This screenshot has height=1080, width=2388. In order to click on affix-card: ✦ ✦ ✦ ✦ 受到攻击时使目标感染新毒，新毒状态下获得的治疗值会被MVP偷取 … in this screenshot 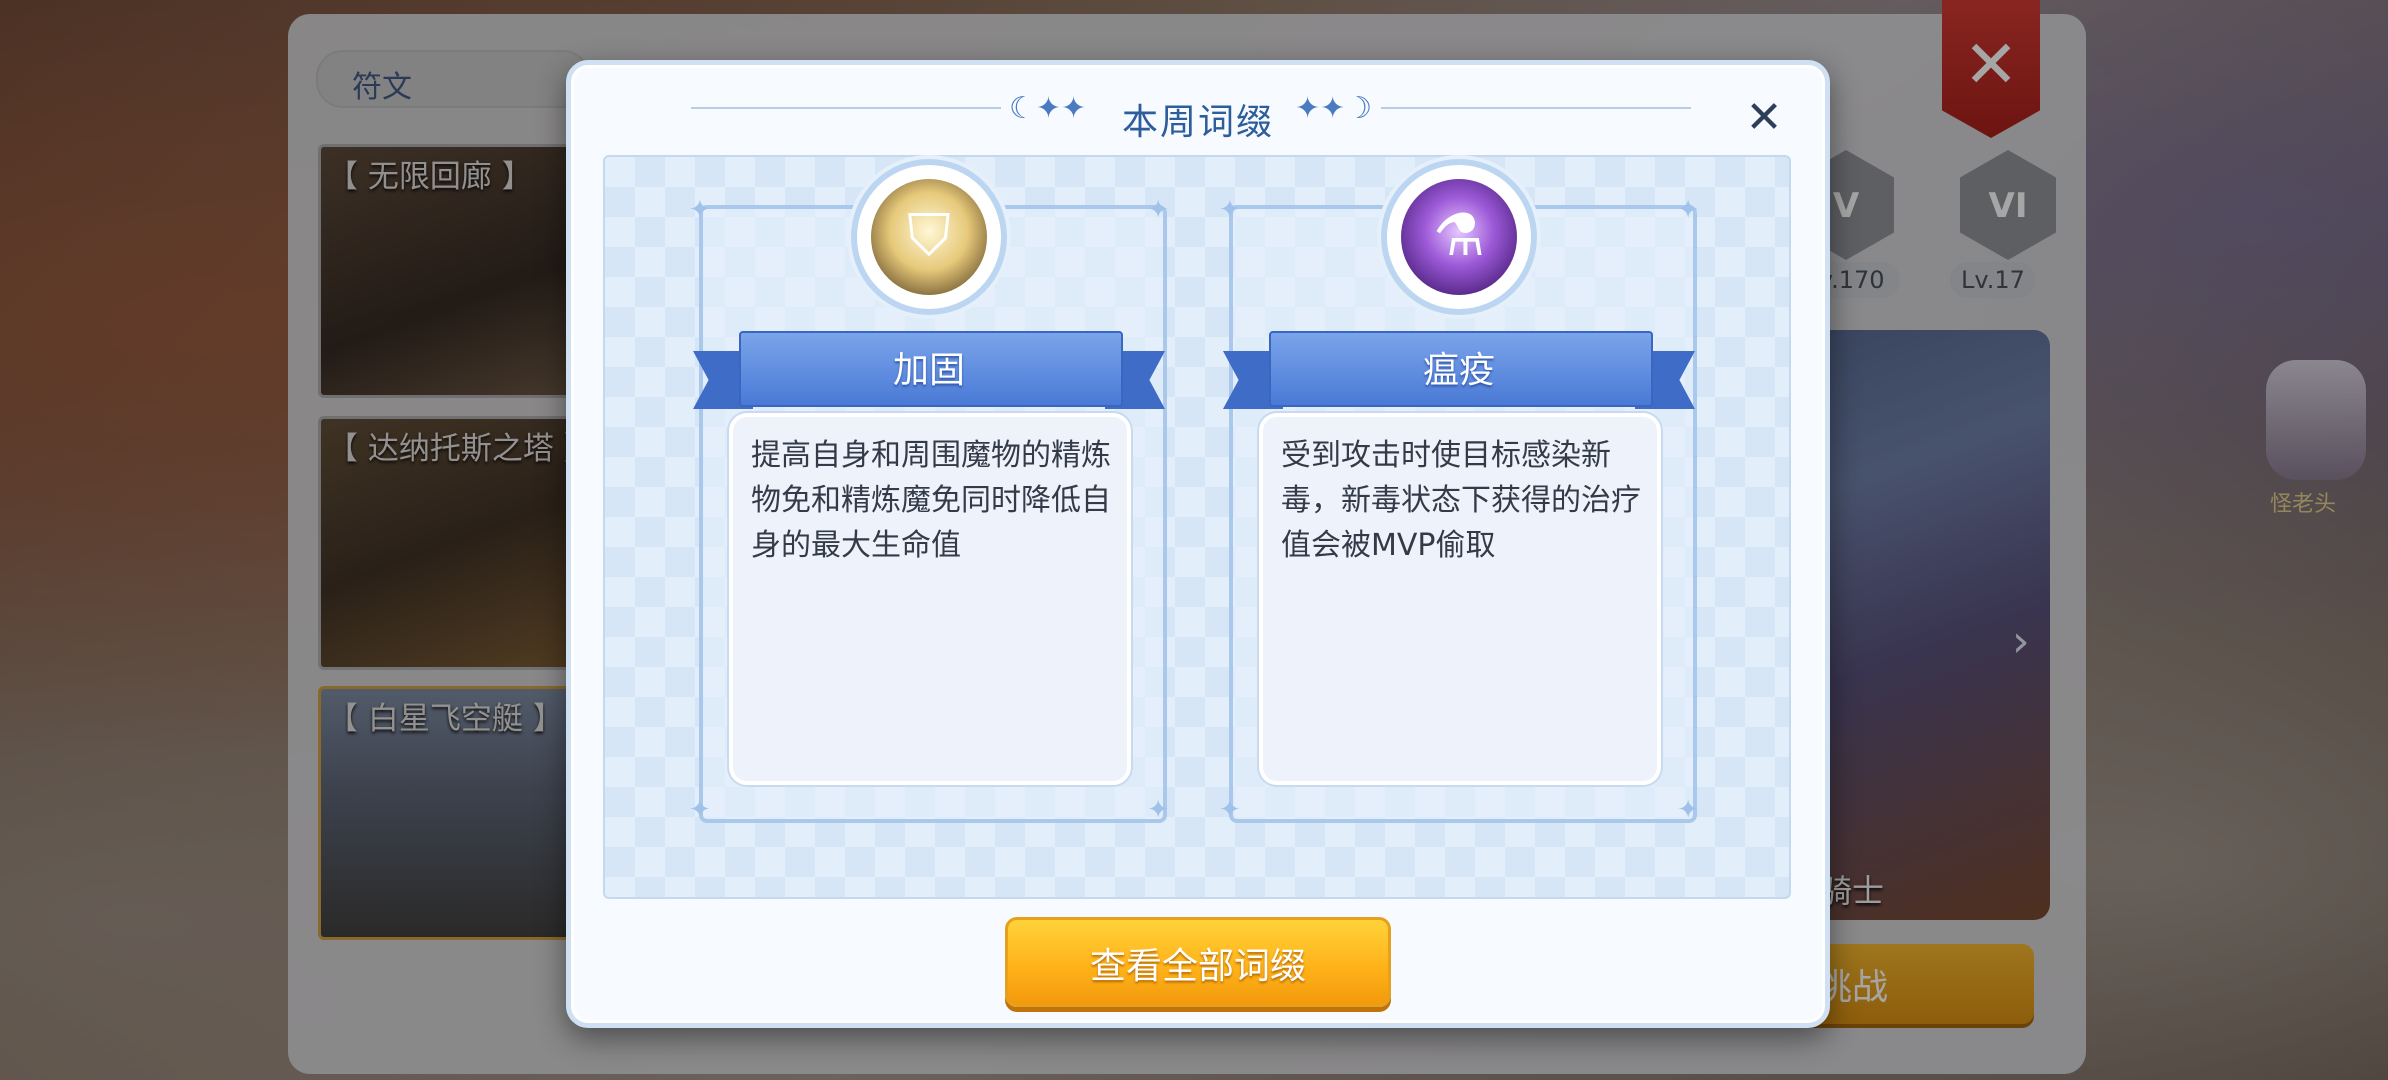, I will do `click(1459, 495)`.